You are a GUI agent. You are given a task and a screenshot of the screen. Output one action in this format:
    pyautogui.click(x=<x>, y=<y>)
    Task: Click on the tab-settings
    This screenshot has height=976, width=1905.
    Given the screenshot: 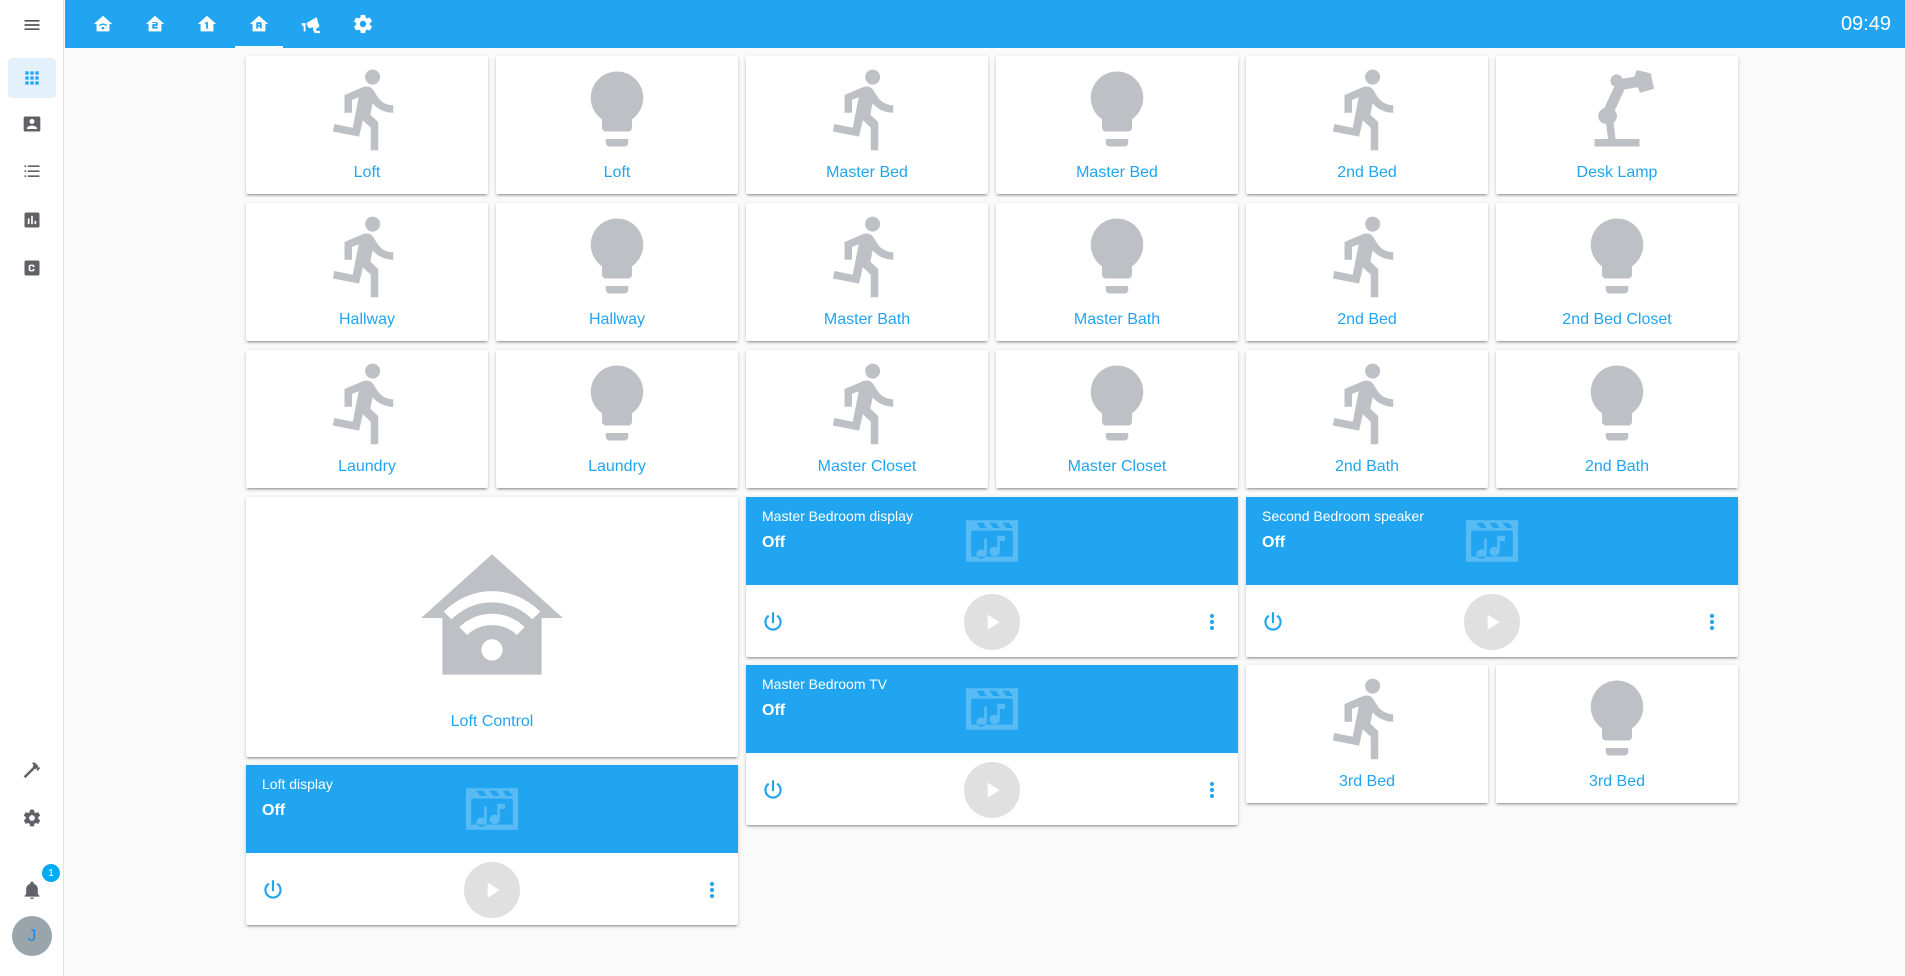 What is the action you would take?
    pyautogui.click(x=363, y=24)
    